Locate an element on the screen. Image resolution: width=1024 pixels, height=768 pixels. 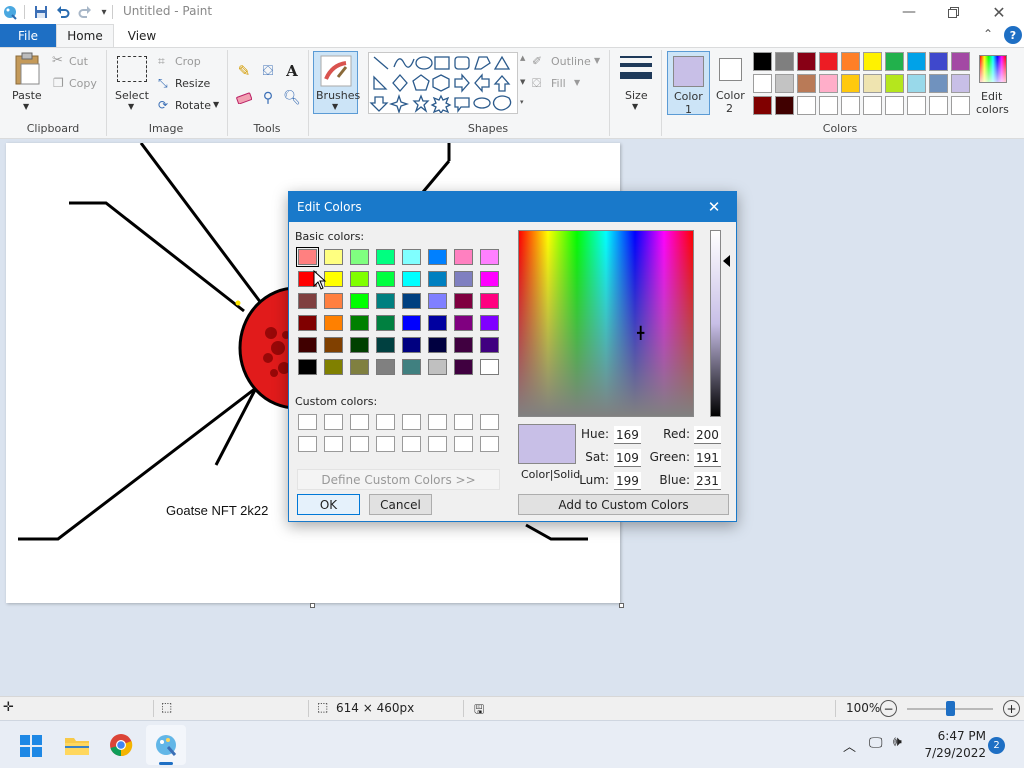
color1-button: Color 1 is located at coordinates (688, 83).